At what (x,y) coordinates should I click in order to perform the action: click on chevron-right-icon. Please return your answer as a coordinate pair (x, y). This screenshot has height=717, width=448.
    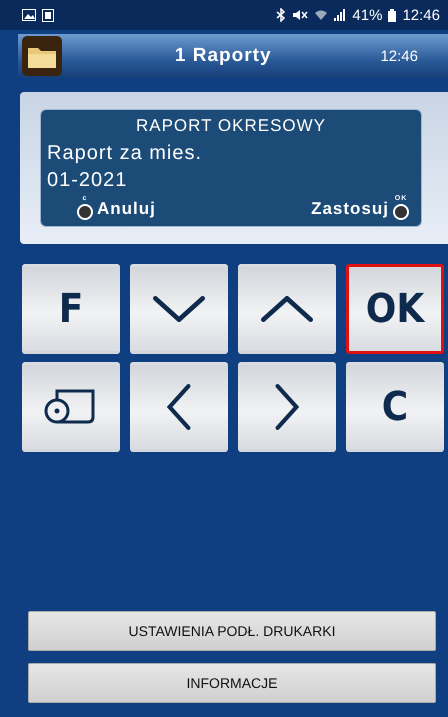
    Looking at the image, I should click on (287, 407).